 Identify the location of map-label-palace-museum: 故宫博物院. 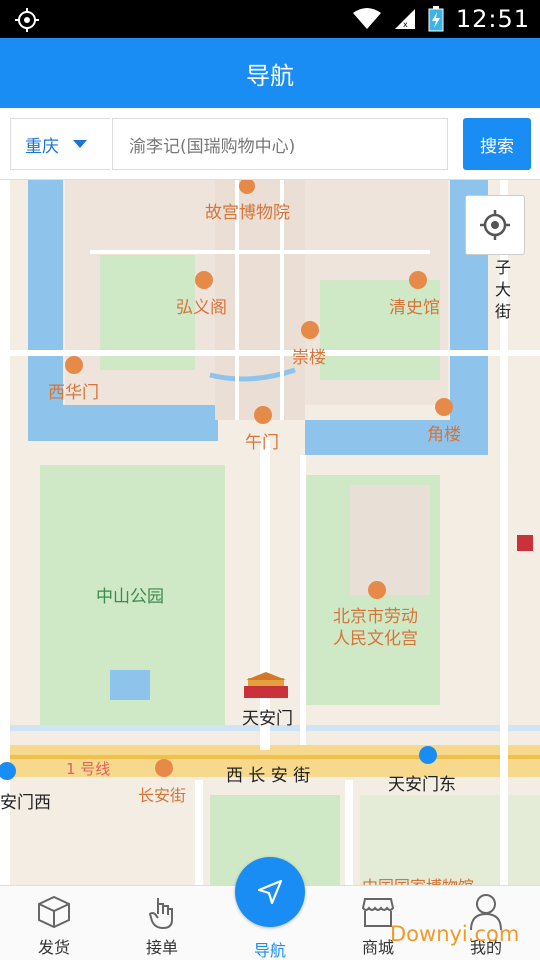
(247, 213).